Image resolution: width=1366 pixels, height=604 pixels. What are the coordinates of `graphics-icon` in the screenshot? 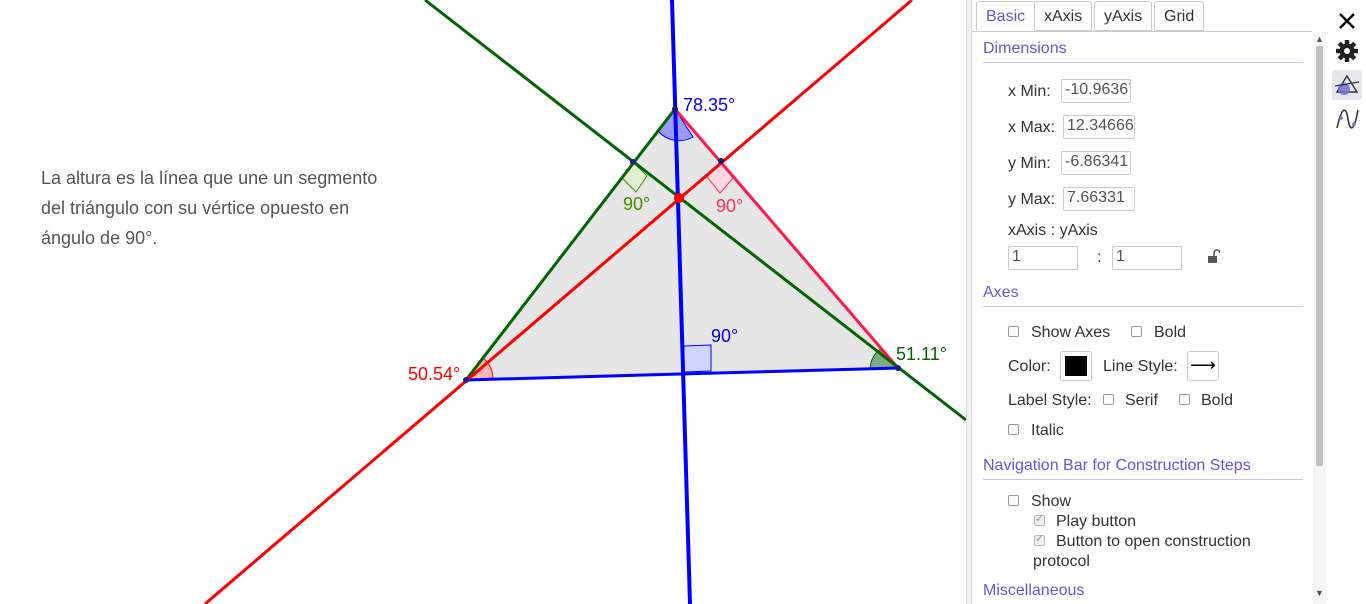 It's located at (1347, 85).